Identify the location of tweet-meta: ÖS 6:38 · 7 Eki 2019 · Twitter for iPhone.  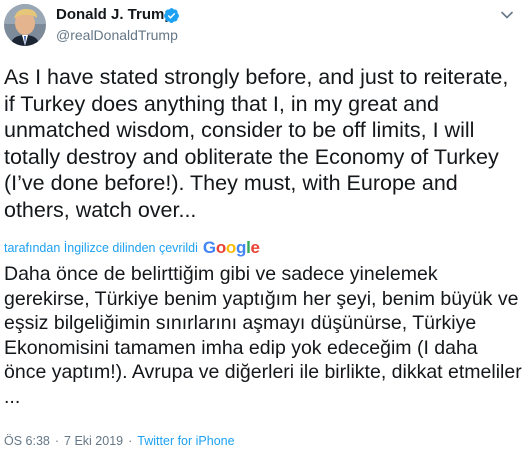
(119, 441).